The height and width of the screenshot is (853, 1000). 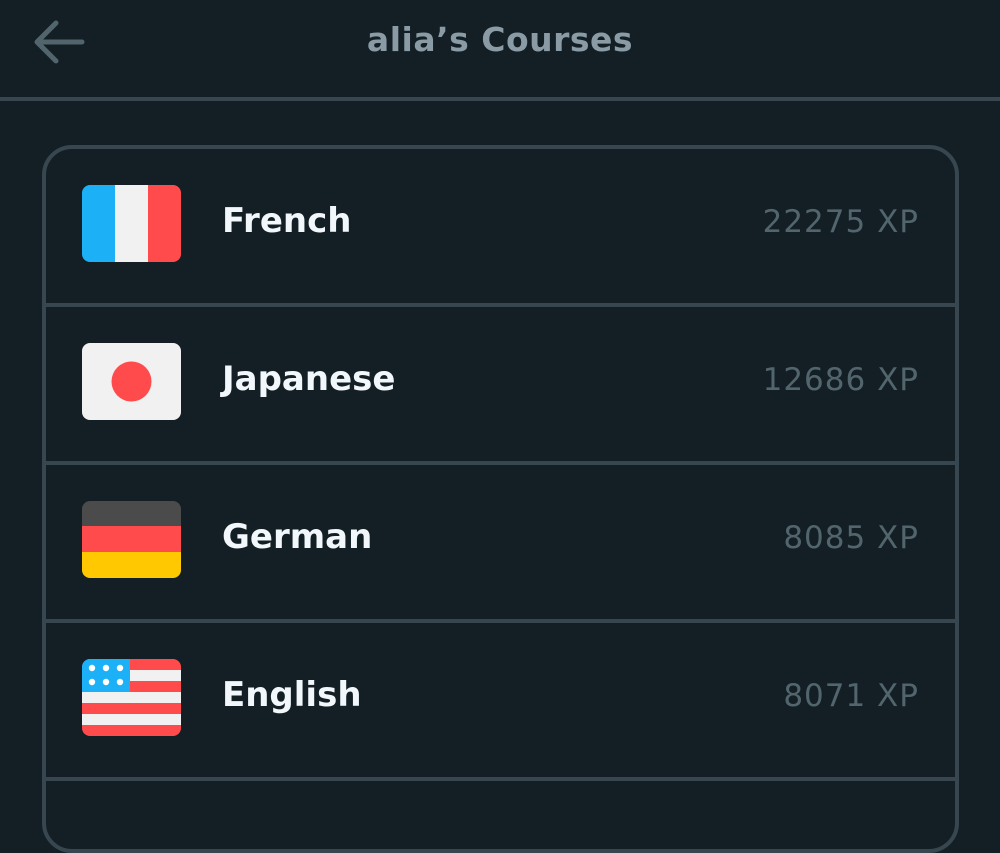 I want to click on course-name: German, so click(x=297, y=537).